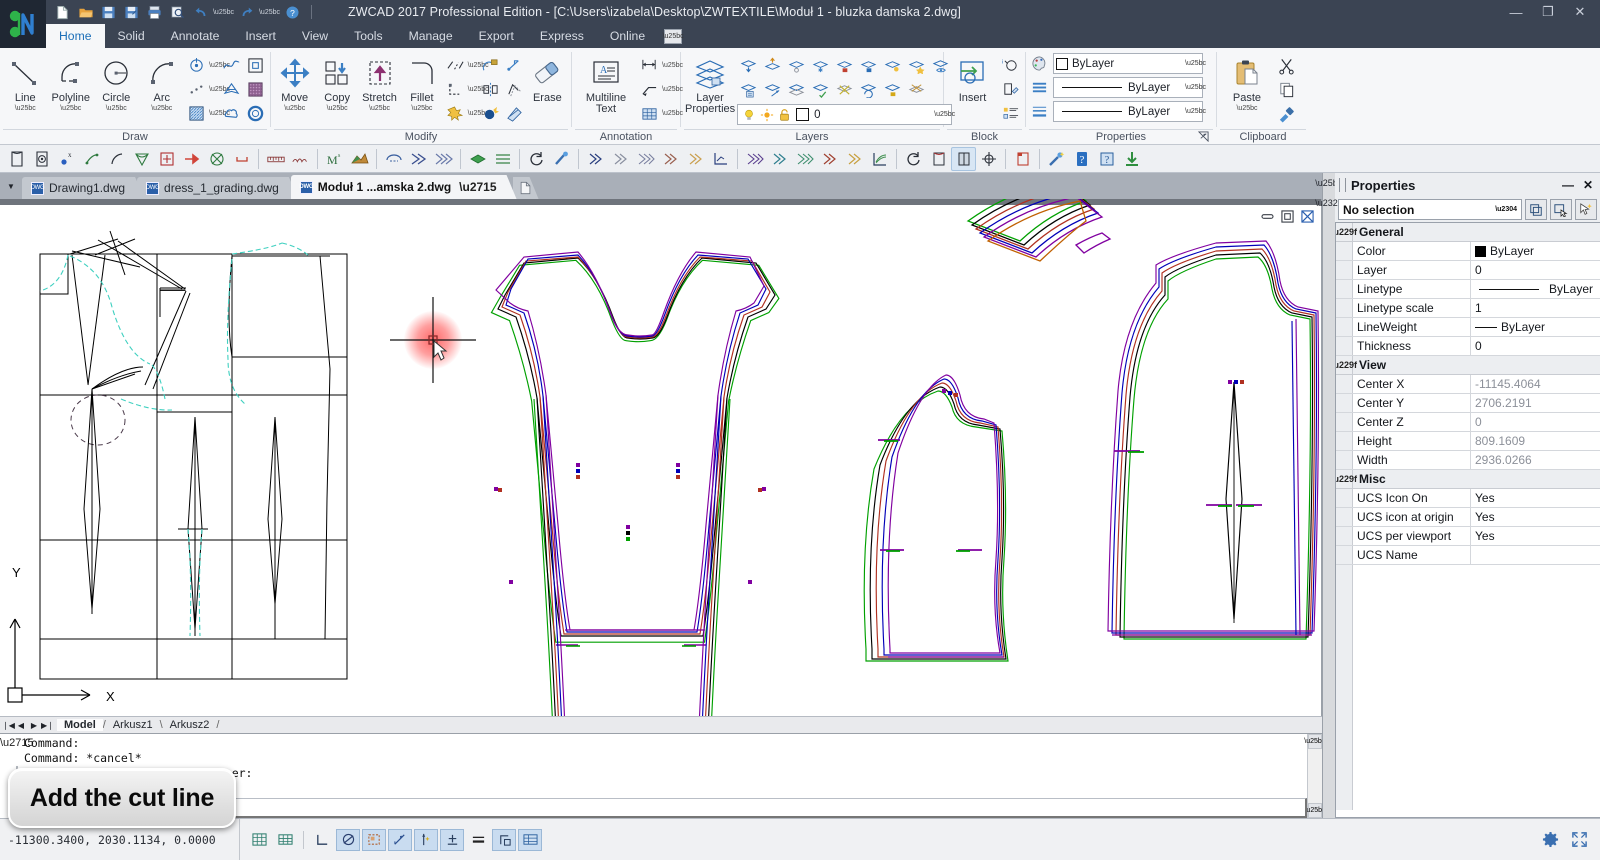 This screenshot has width=1600, height=860. Describe the element at coordinates (1468, 403) in the screenshot. I see `property-row-center-y: Center Y 2706.2191` at that location.